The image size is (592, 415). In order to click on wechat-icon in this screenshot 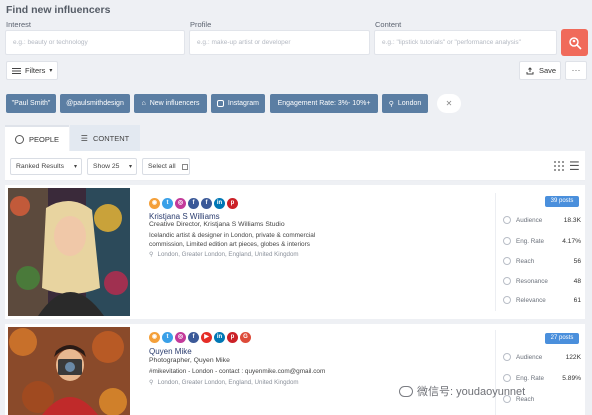, I will do `click(406, 391)`.